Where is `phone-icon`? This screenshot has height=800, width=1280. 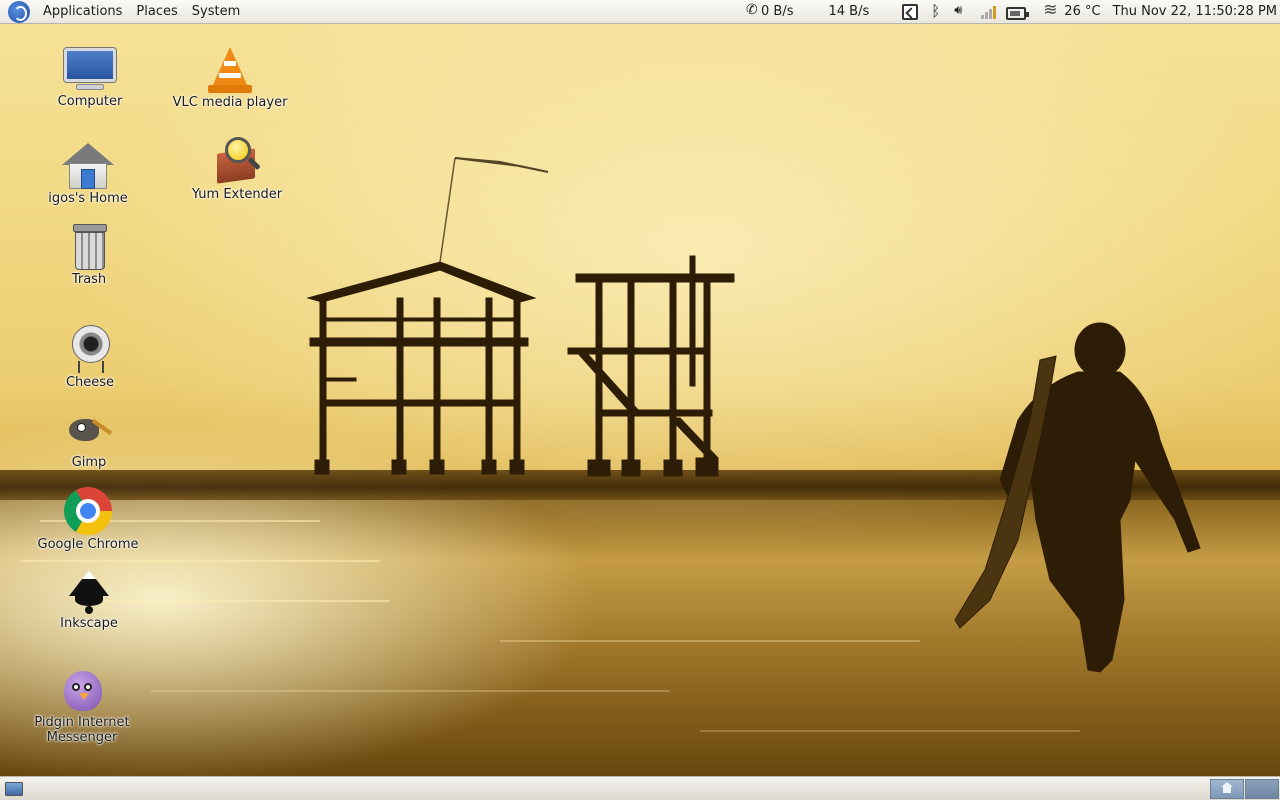
phone-icon is located at coordinates (752, 10).